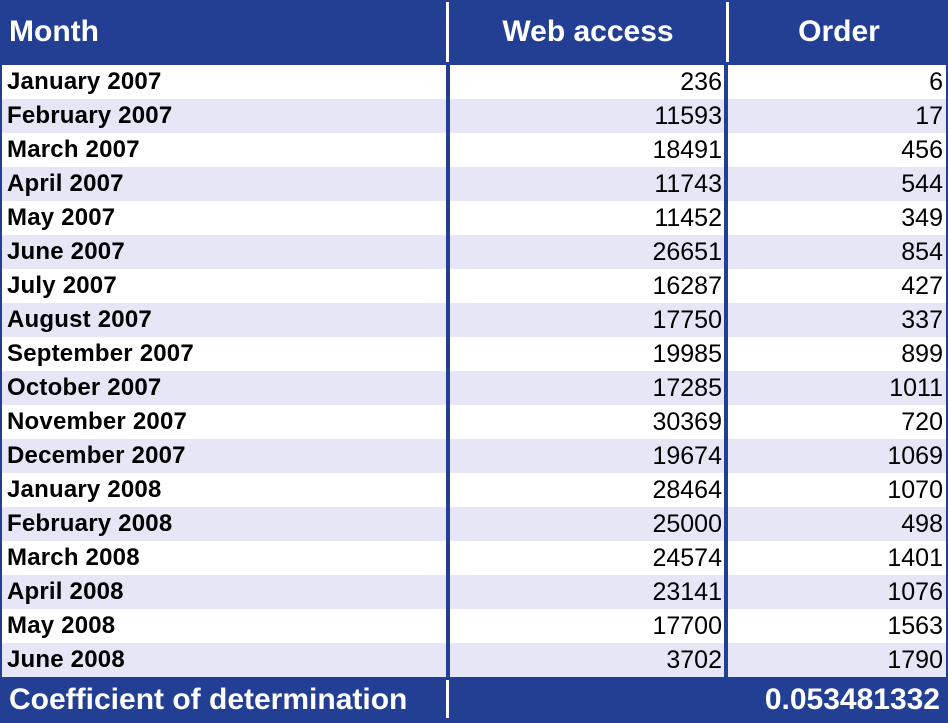 The width and height of the screenshot is (948, 723). Describe the element at coordinates (474, 558) in the screenshot. I see `table-row: March 2008 24574 1401` at that location.